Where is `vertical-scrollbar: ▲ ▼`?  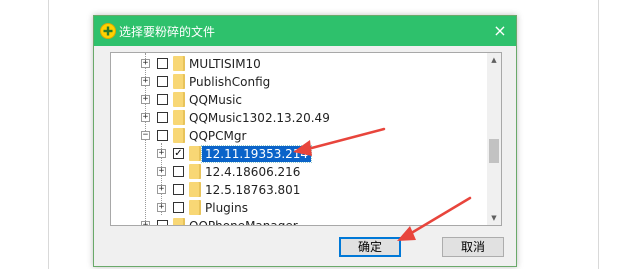
vertical-scrollbar: ▲ ▼ is located at coordinates (494, 139).